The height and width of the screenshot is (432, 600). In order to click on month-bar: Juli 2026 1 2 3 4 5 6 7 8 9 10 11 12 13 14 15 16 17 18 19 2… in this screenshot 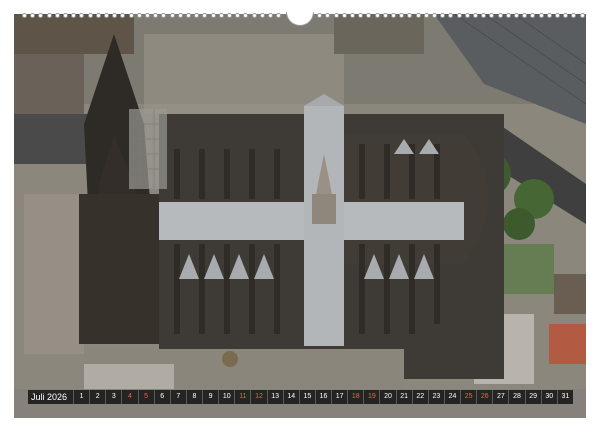, I will do `click(300, 397)`.